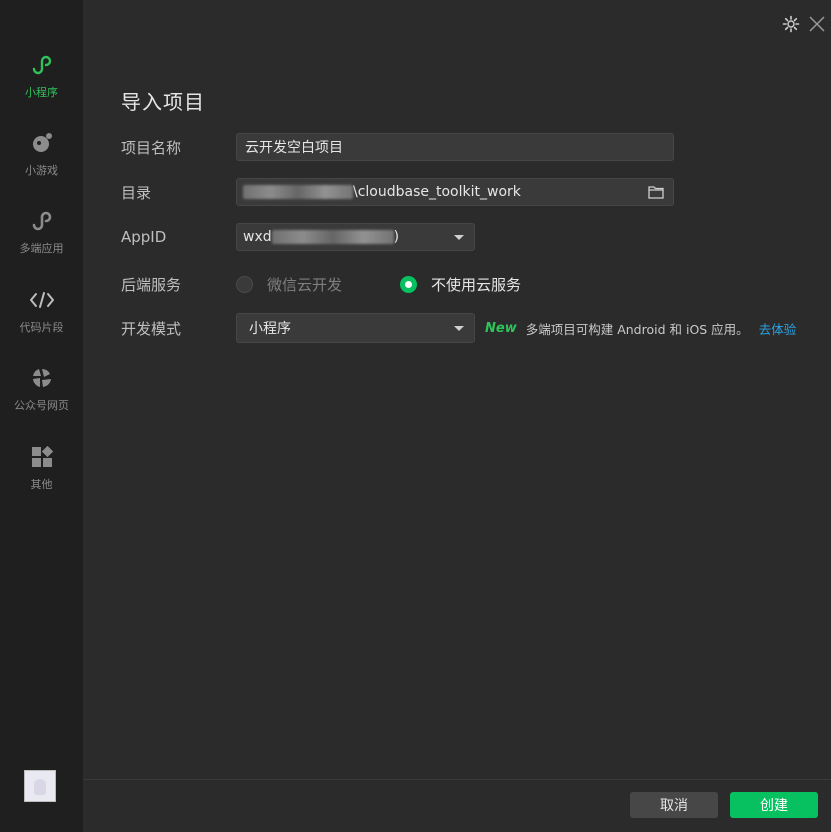  Describe the element at coordinates (144, 237) in the screenshot. I see `appid-label: AppID` at that location.